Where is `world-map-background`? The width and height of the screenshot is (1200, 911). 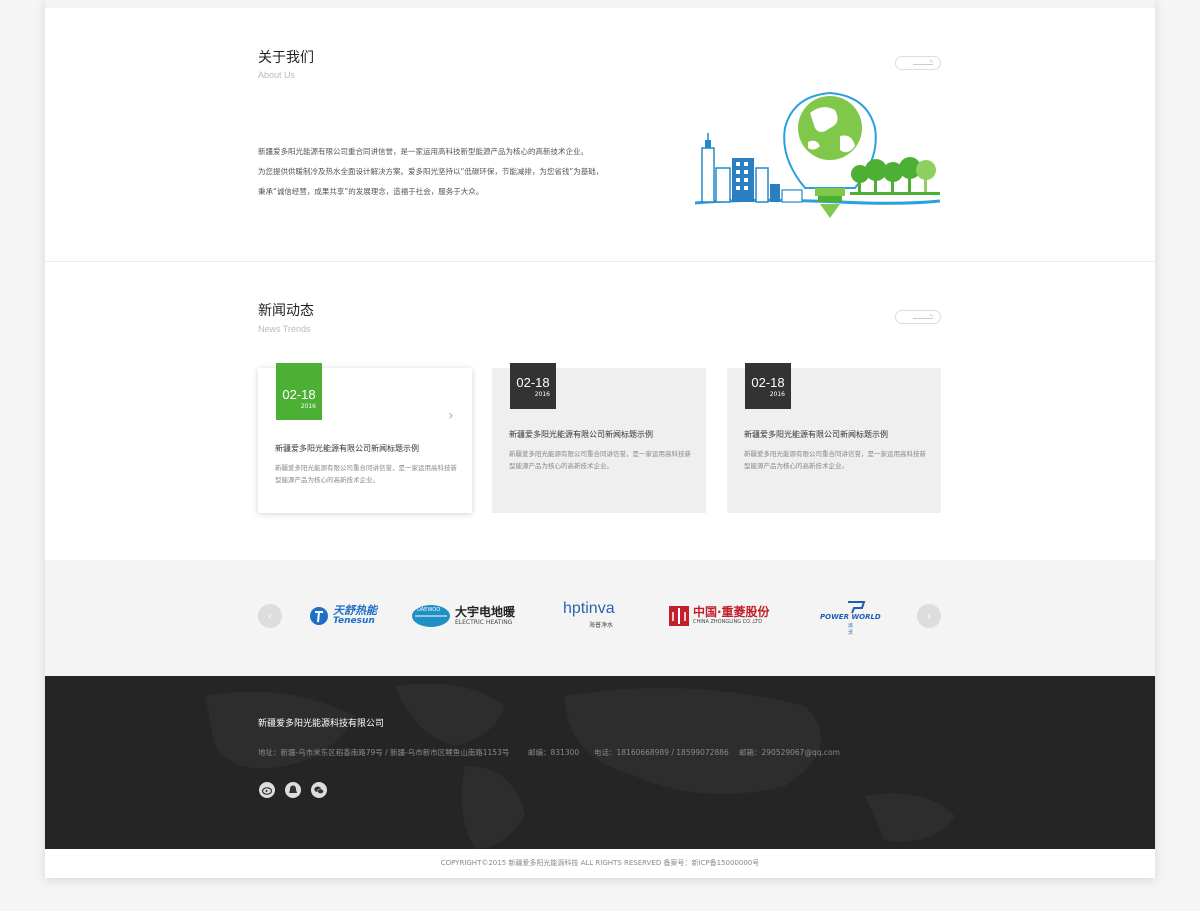 world-map-background is located at coordinates (580, 766).